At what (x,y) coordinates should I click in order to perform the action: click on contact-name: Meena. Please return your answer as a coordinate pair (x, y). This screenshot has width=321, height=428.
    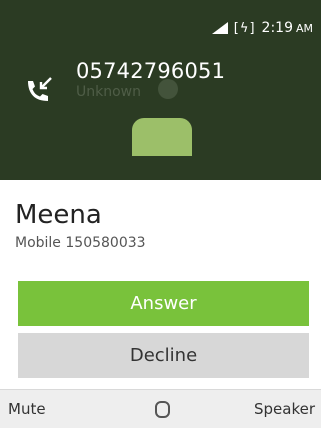
    Looking at the image, I should click on (58, 215).